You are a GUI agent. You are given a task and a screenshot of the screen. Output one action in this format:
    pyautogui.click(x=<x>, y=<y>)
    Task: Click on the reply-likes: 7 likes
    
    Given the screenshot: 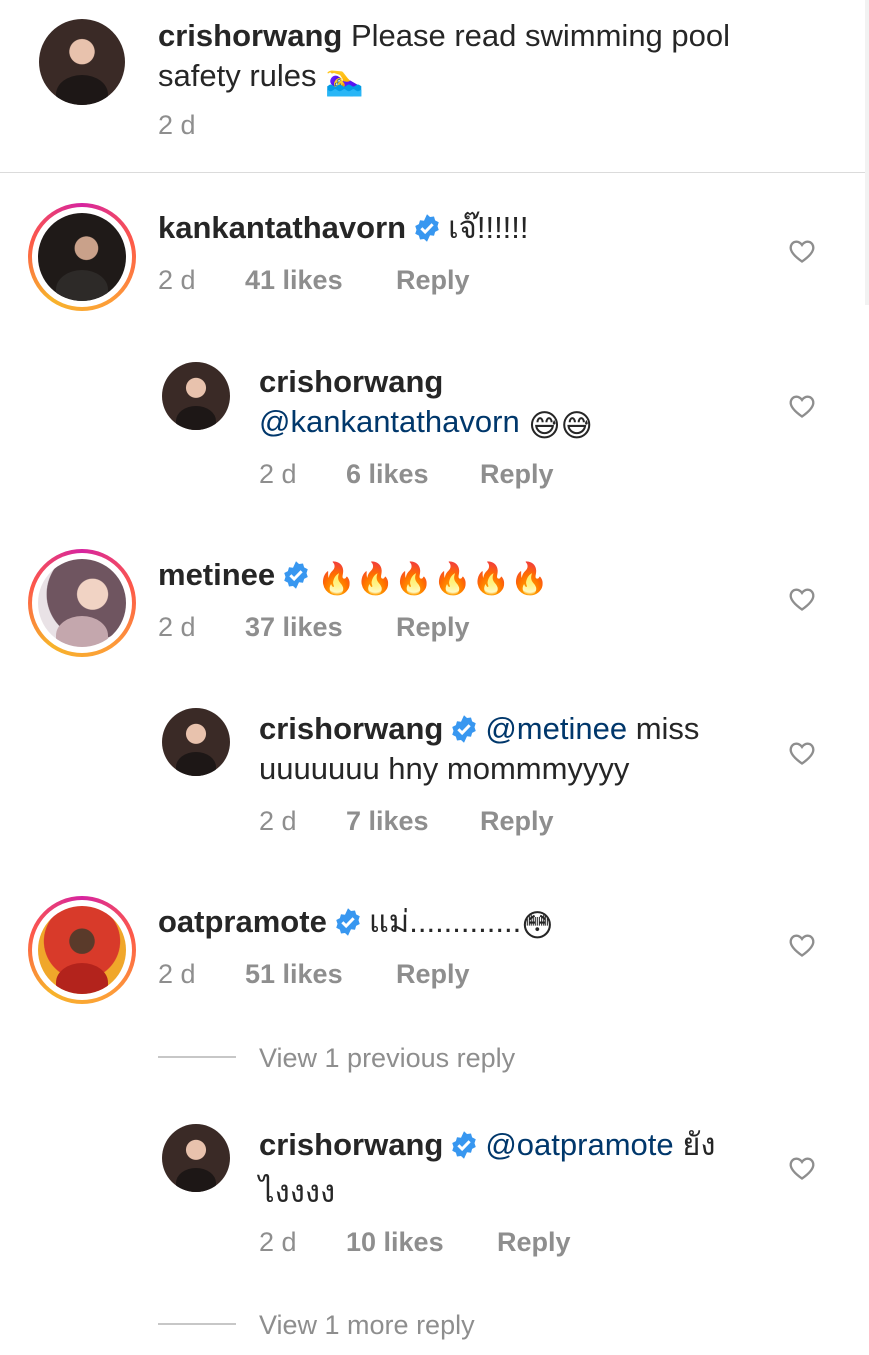 What is the action you would take?
    pyautogui.click(x=387, y=821)
    